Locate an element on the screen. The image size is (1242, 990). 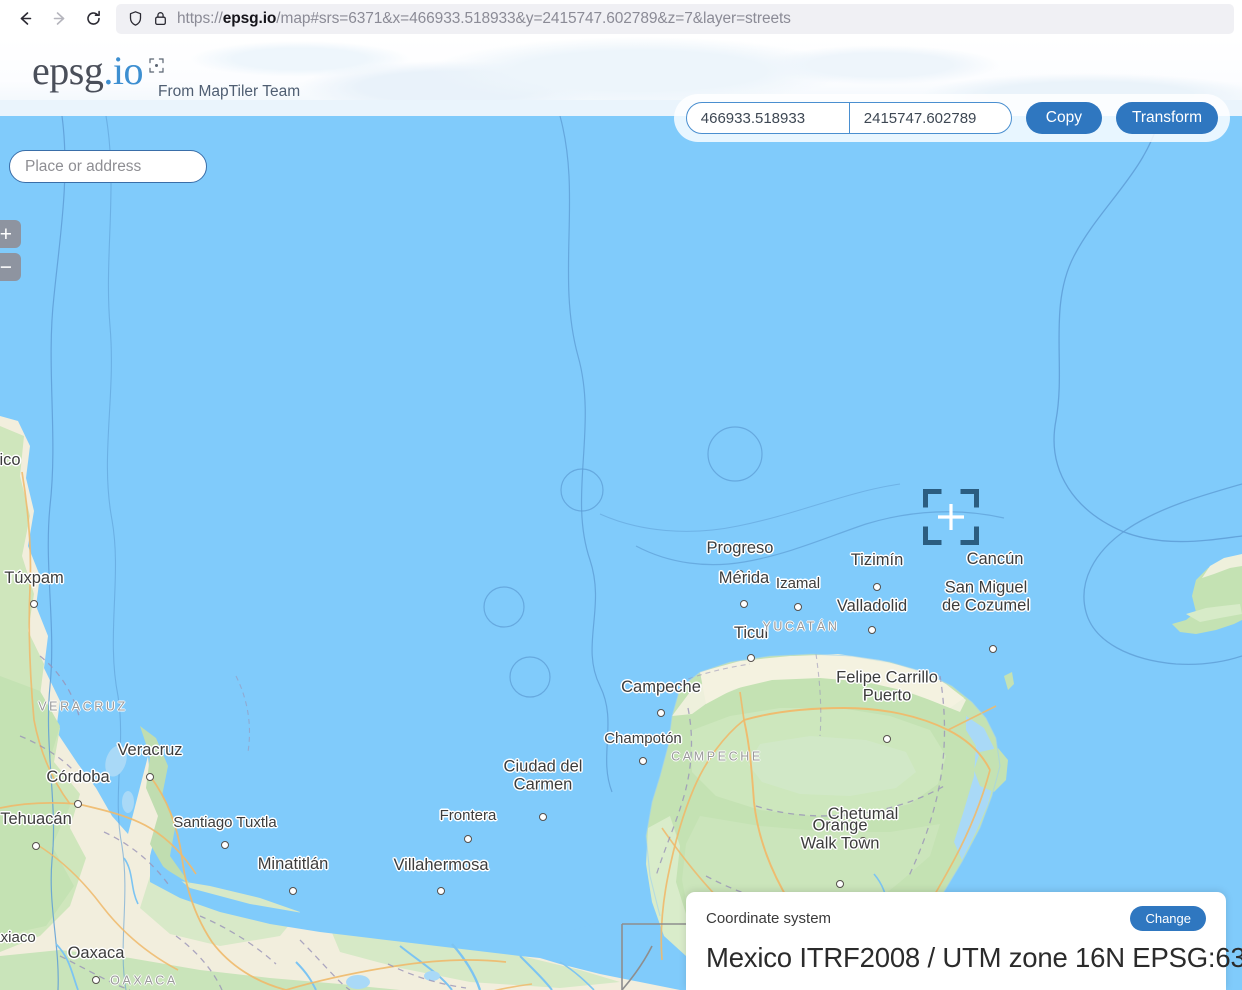
zoom-controls: + − is located at coordinates (10, 250).